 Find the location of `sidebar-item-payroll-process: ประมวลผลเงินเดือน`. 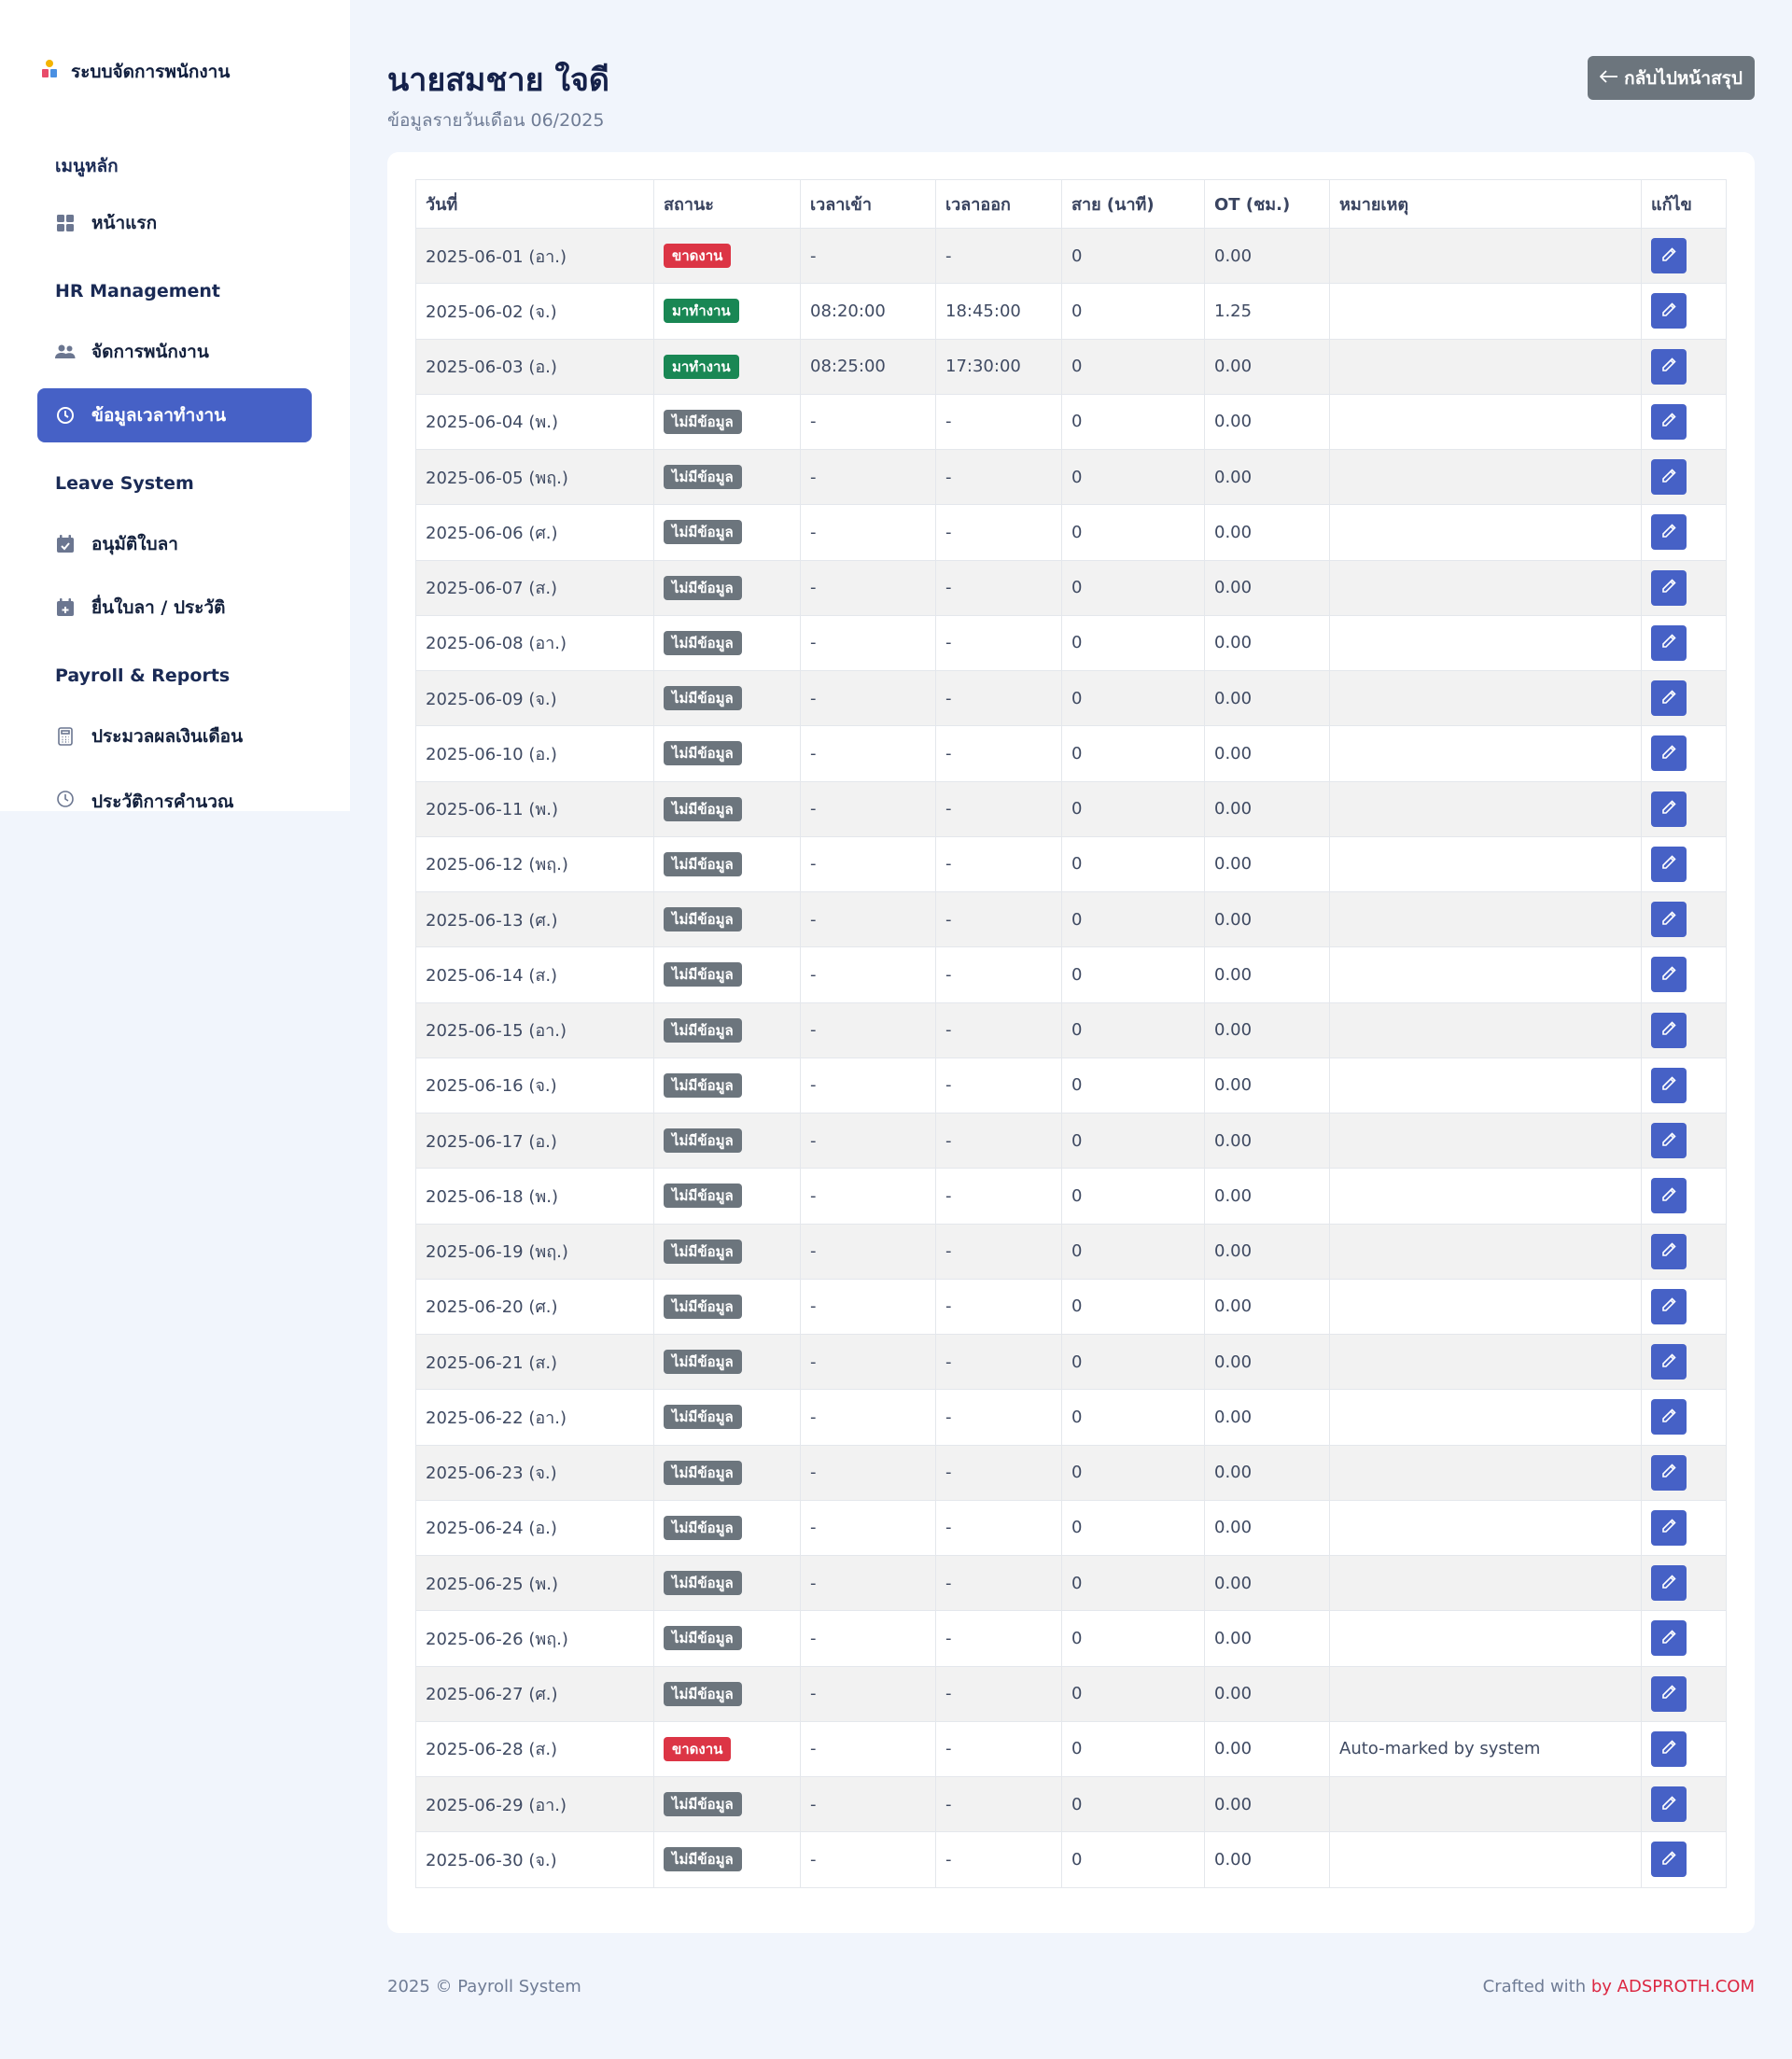

sidebar-item-payroll-process: ประมวลผลเงินเดือน is located at coordinates (174, 736).